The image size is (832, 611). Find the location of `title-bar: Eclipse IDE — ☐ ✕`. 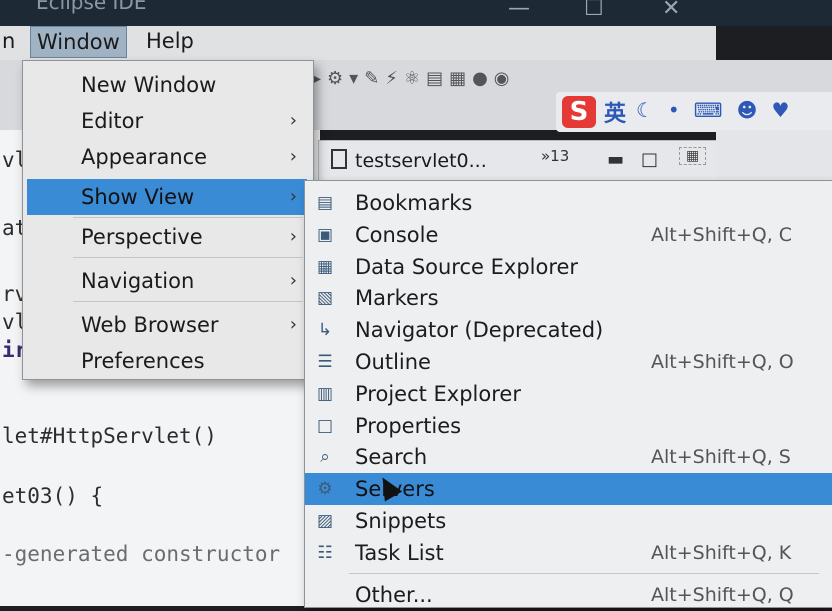

title-bar: Eclipse IDE — ☐ ✕ is located at coordinates (416, 13).